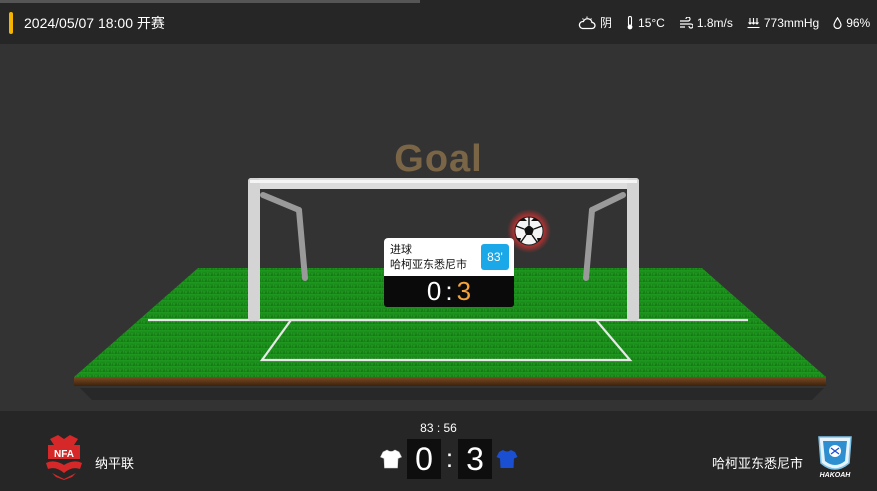 The height and width of the screenshot is (491, 877). Describe the element at coordinates (587, 22) in the screenshot. I see `cloudy-icon` at that location.